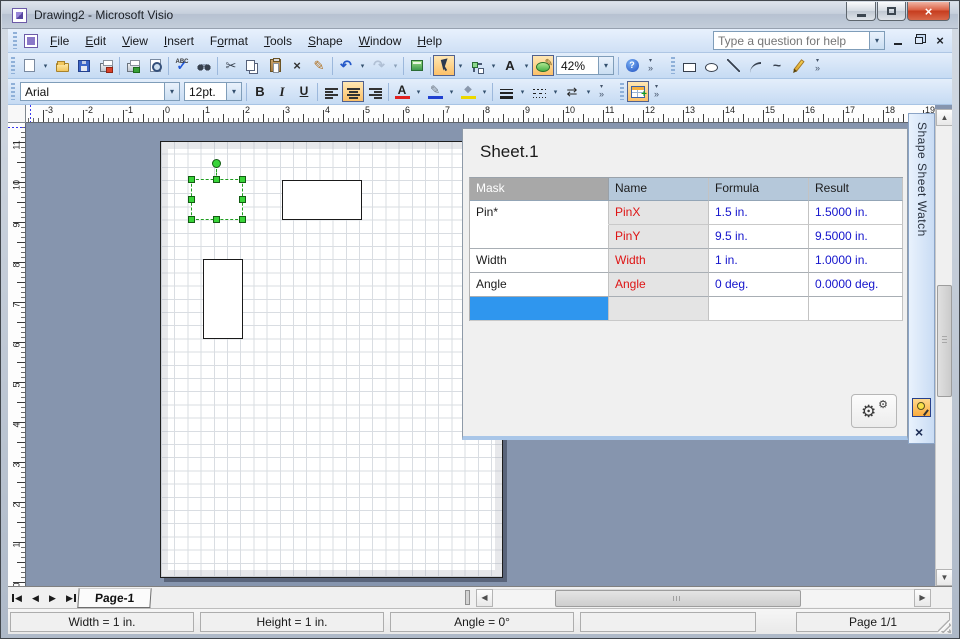 Image resolution: width=960 pixels, height=639 pixels. Describe the element at coordinates (106, 65) in the screenshot. I see `mail-button` at that location.